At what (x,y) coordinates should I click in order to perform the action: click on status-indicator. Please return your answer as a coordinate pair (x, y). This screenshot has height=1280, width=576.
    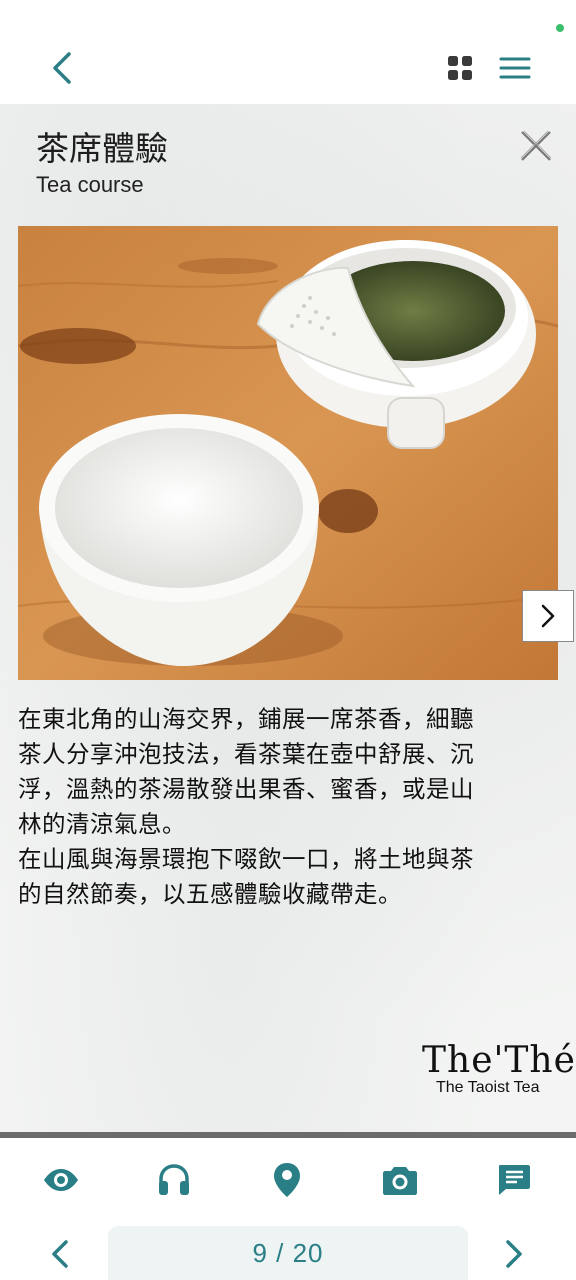
    Looking at the image, I should click on (560, 28).